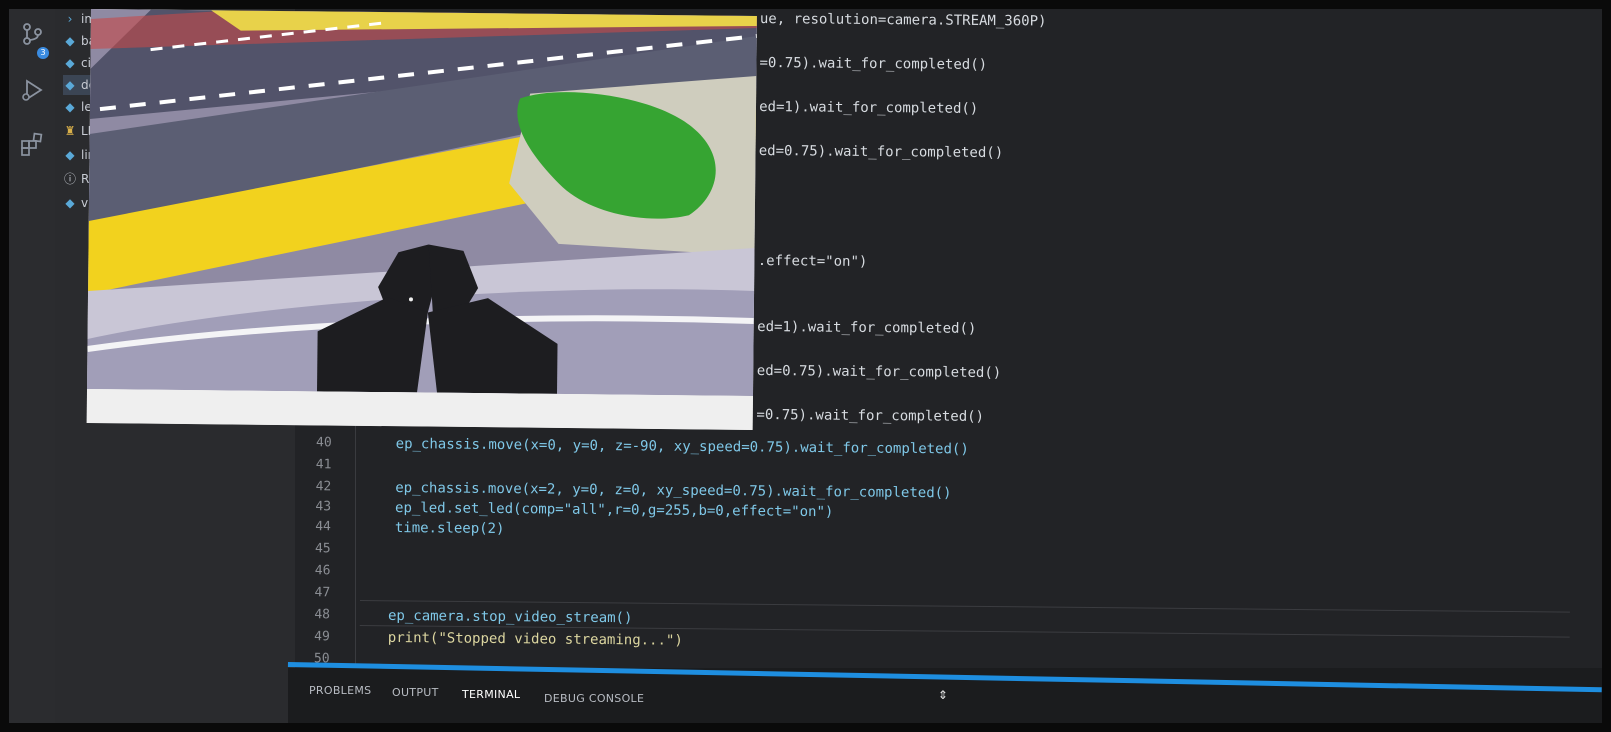 The width and height of the screenshot is (1611, 732). I want to click on line-number: 41, so click(323, 465).